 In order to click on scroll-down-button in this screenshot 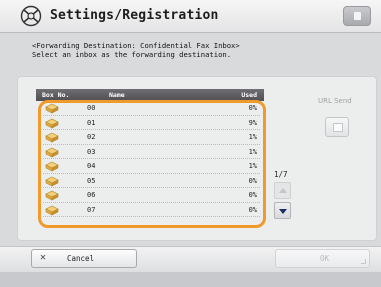, I will do `click(282, 210)`.